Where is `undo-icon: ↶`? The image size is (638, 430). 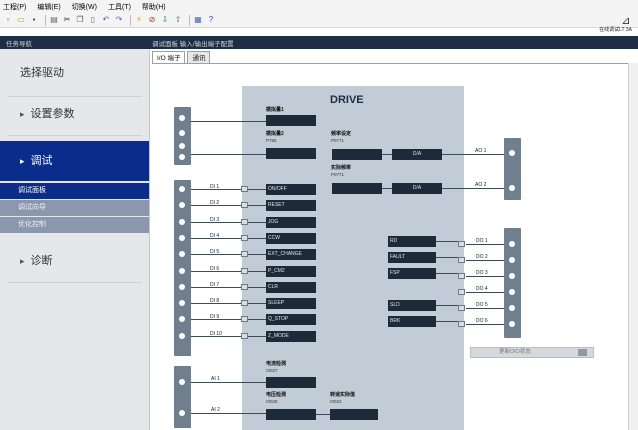 undo-icon: ↶ is located at coordinates (106, 20).